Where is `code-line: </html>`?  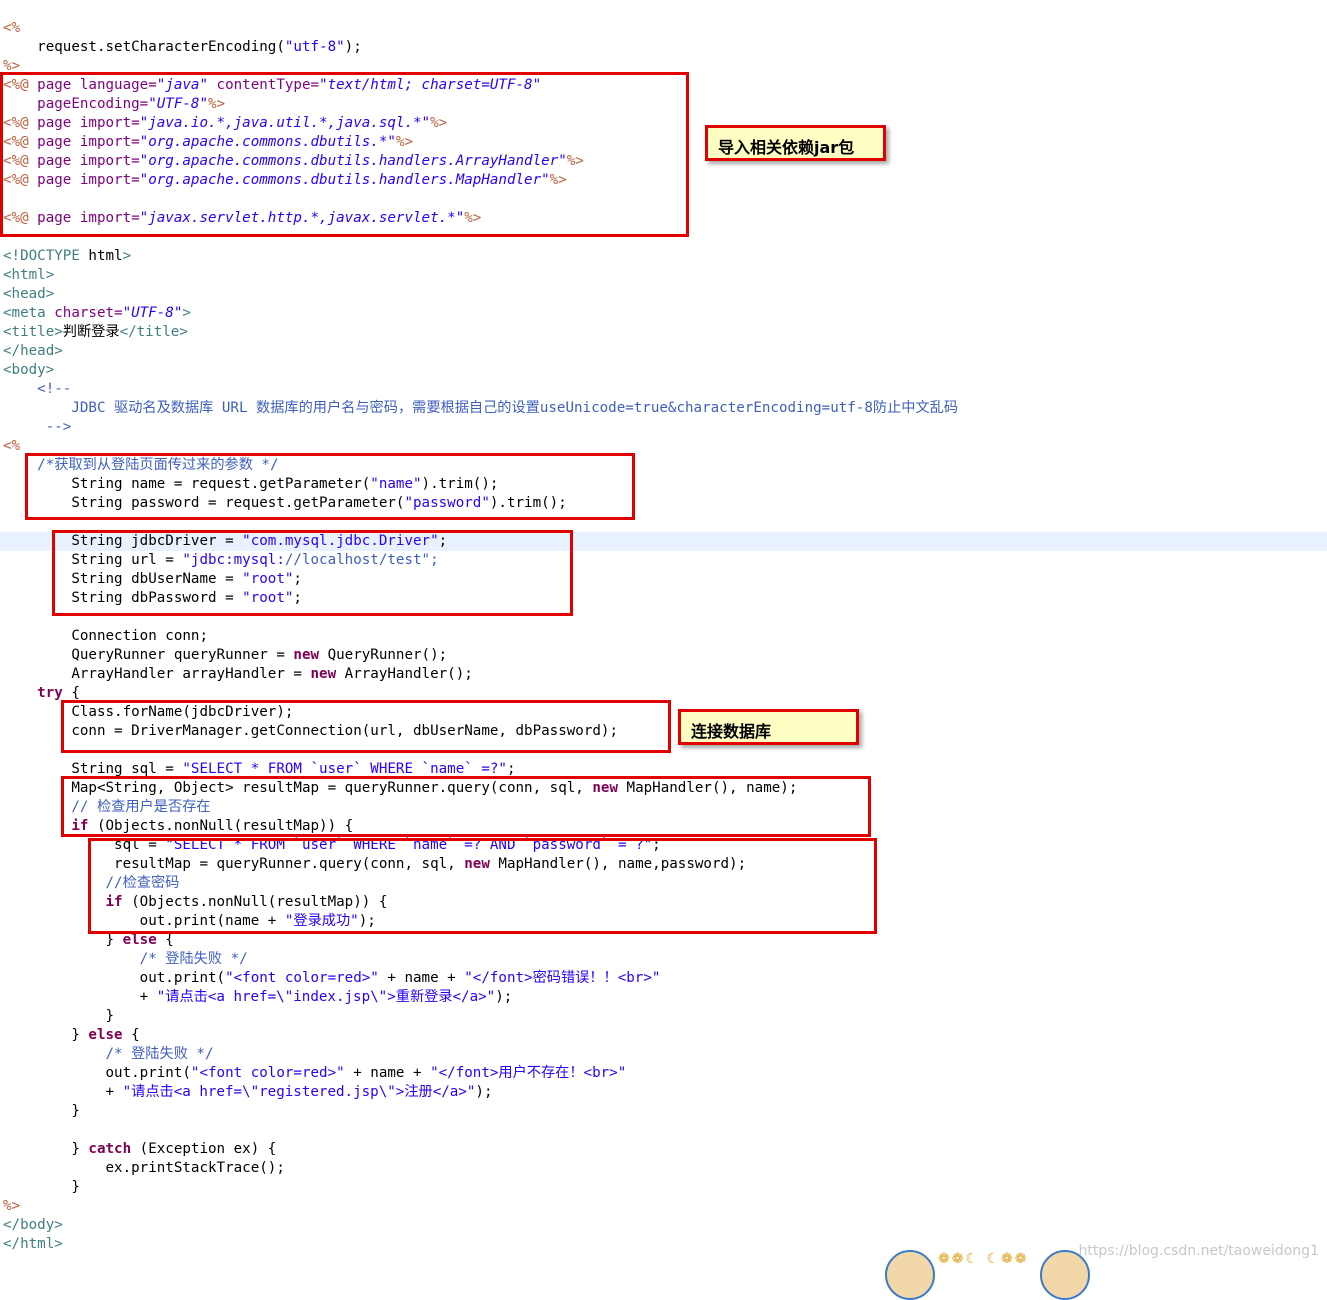
code-line: </html> is located at coordinates (33, 1244).